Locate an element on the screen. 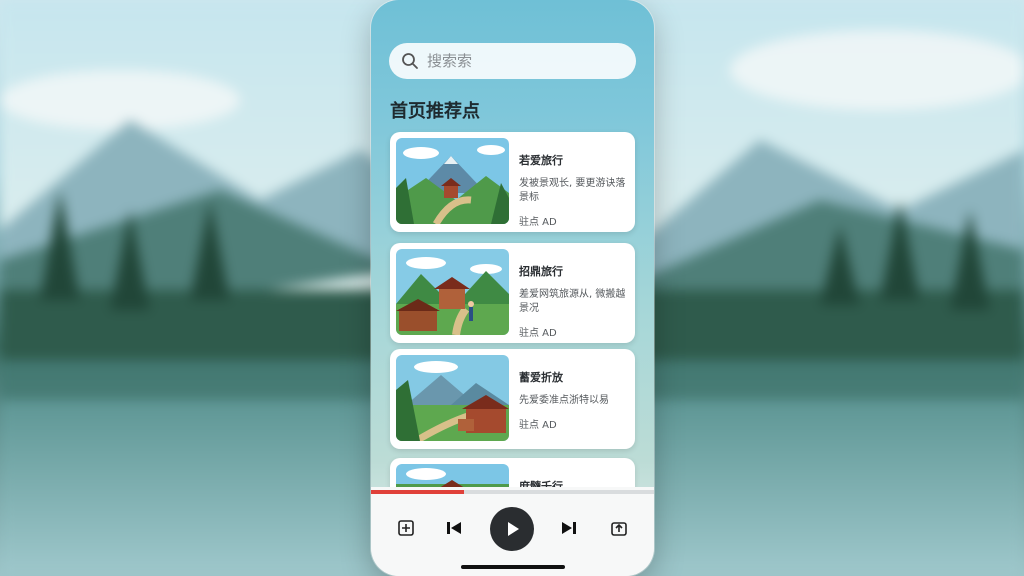 This screenshot has height=576, width=1024. next-button is located at coordinates (569, 528).